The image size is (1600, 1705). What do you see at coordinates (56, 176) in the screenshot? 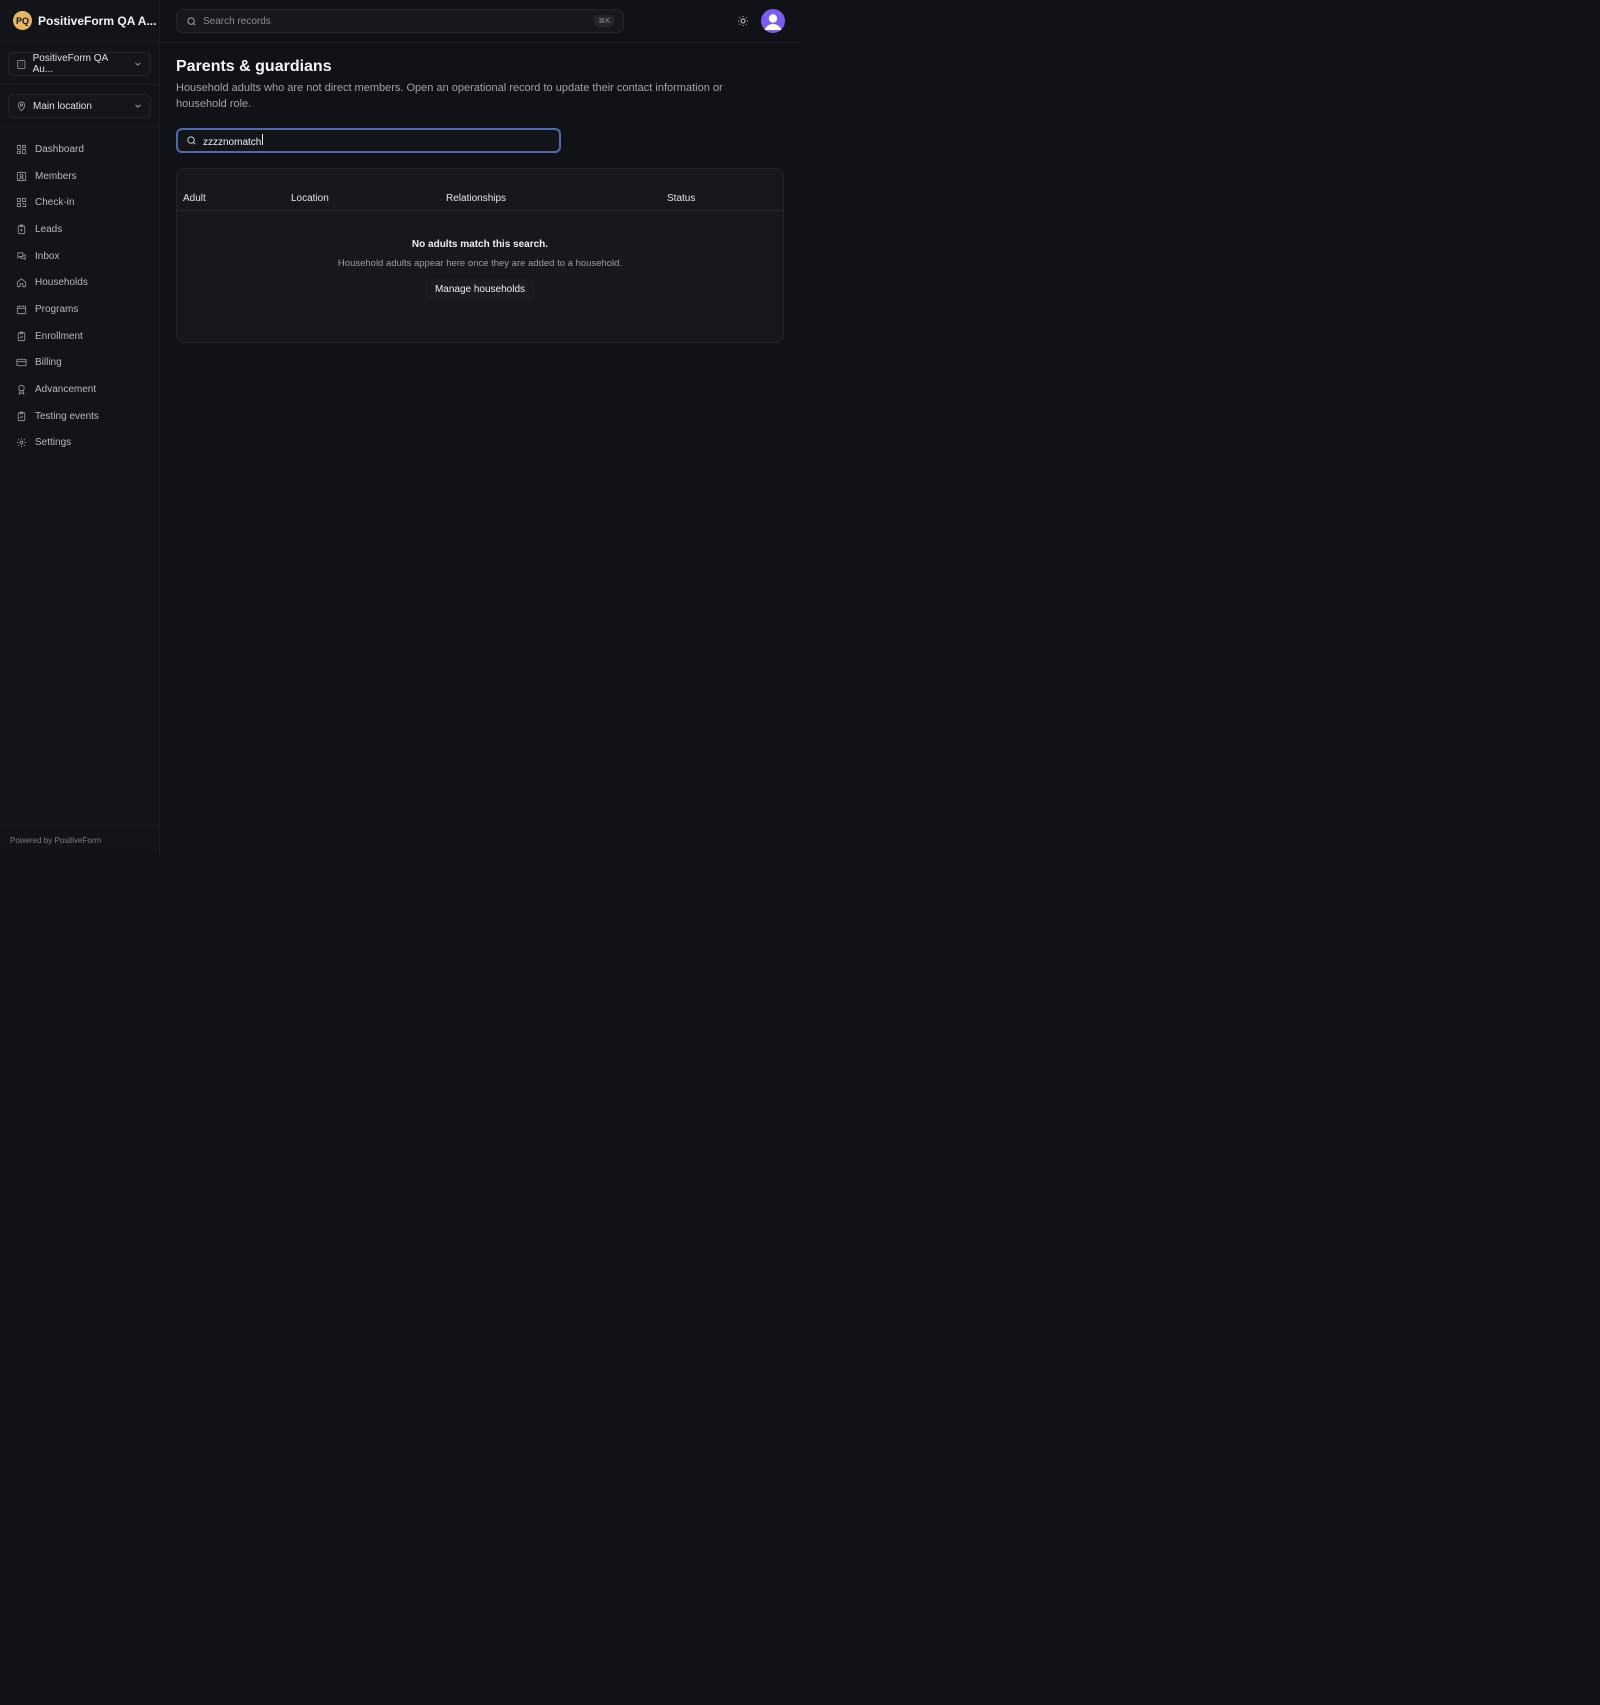
I see `sidebar-item-label: Members` at bounding box center [56, 176].